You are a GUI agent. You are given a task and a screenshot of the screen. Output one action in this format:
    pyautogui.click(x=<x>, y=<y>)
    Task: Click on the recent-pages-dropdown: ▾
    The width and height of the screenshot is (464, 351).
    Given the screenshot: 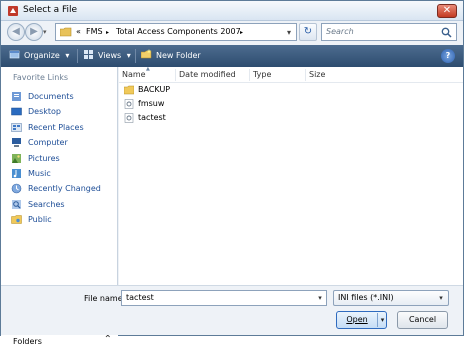 What is the action you would take?
    pyautogui.click(x=47, y=32)
    